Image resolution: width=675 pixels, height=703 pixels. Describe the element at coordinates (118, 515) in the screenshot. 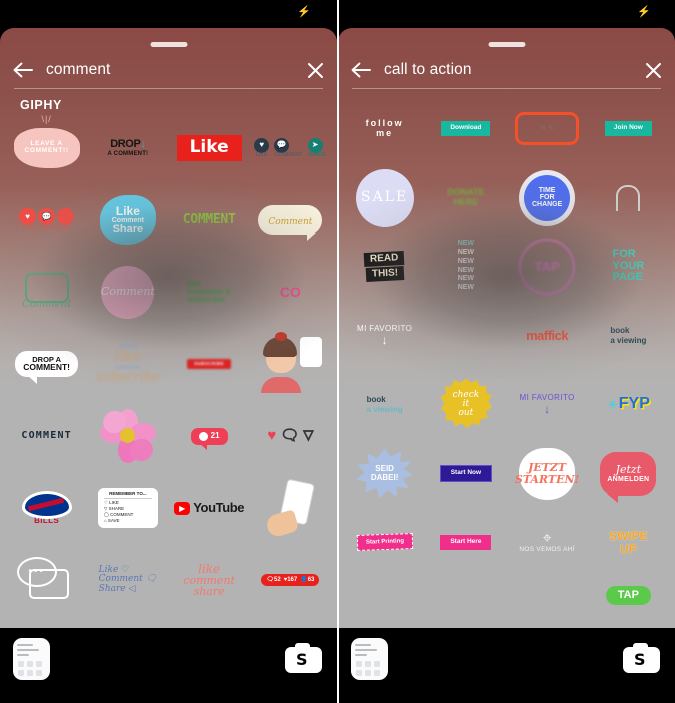

I see `list-item: ◯ COMMENT` at that location.